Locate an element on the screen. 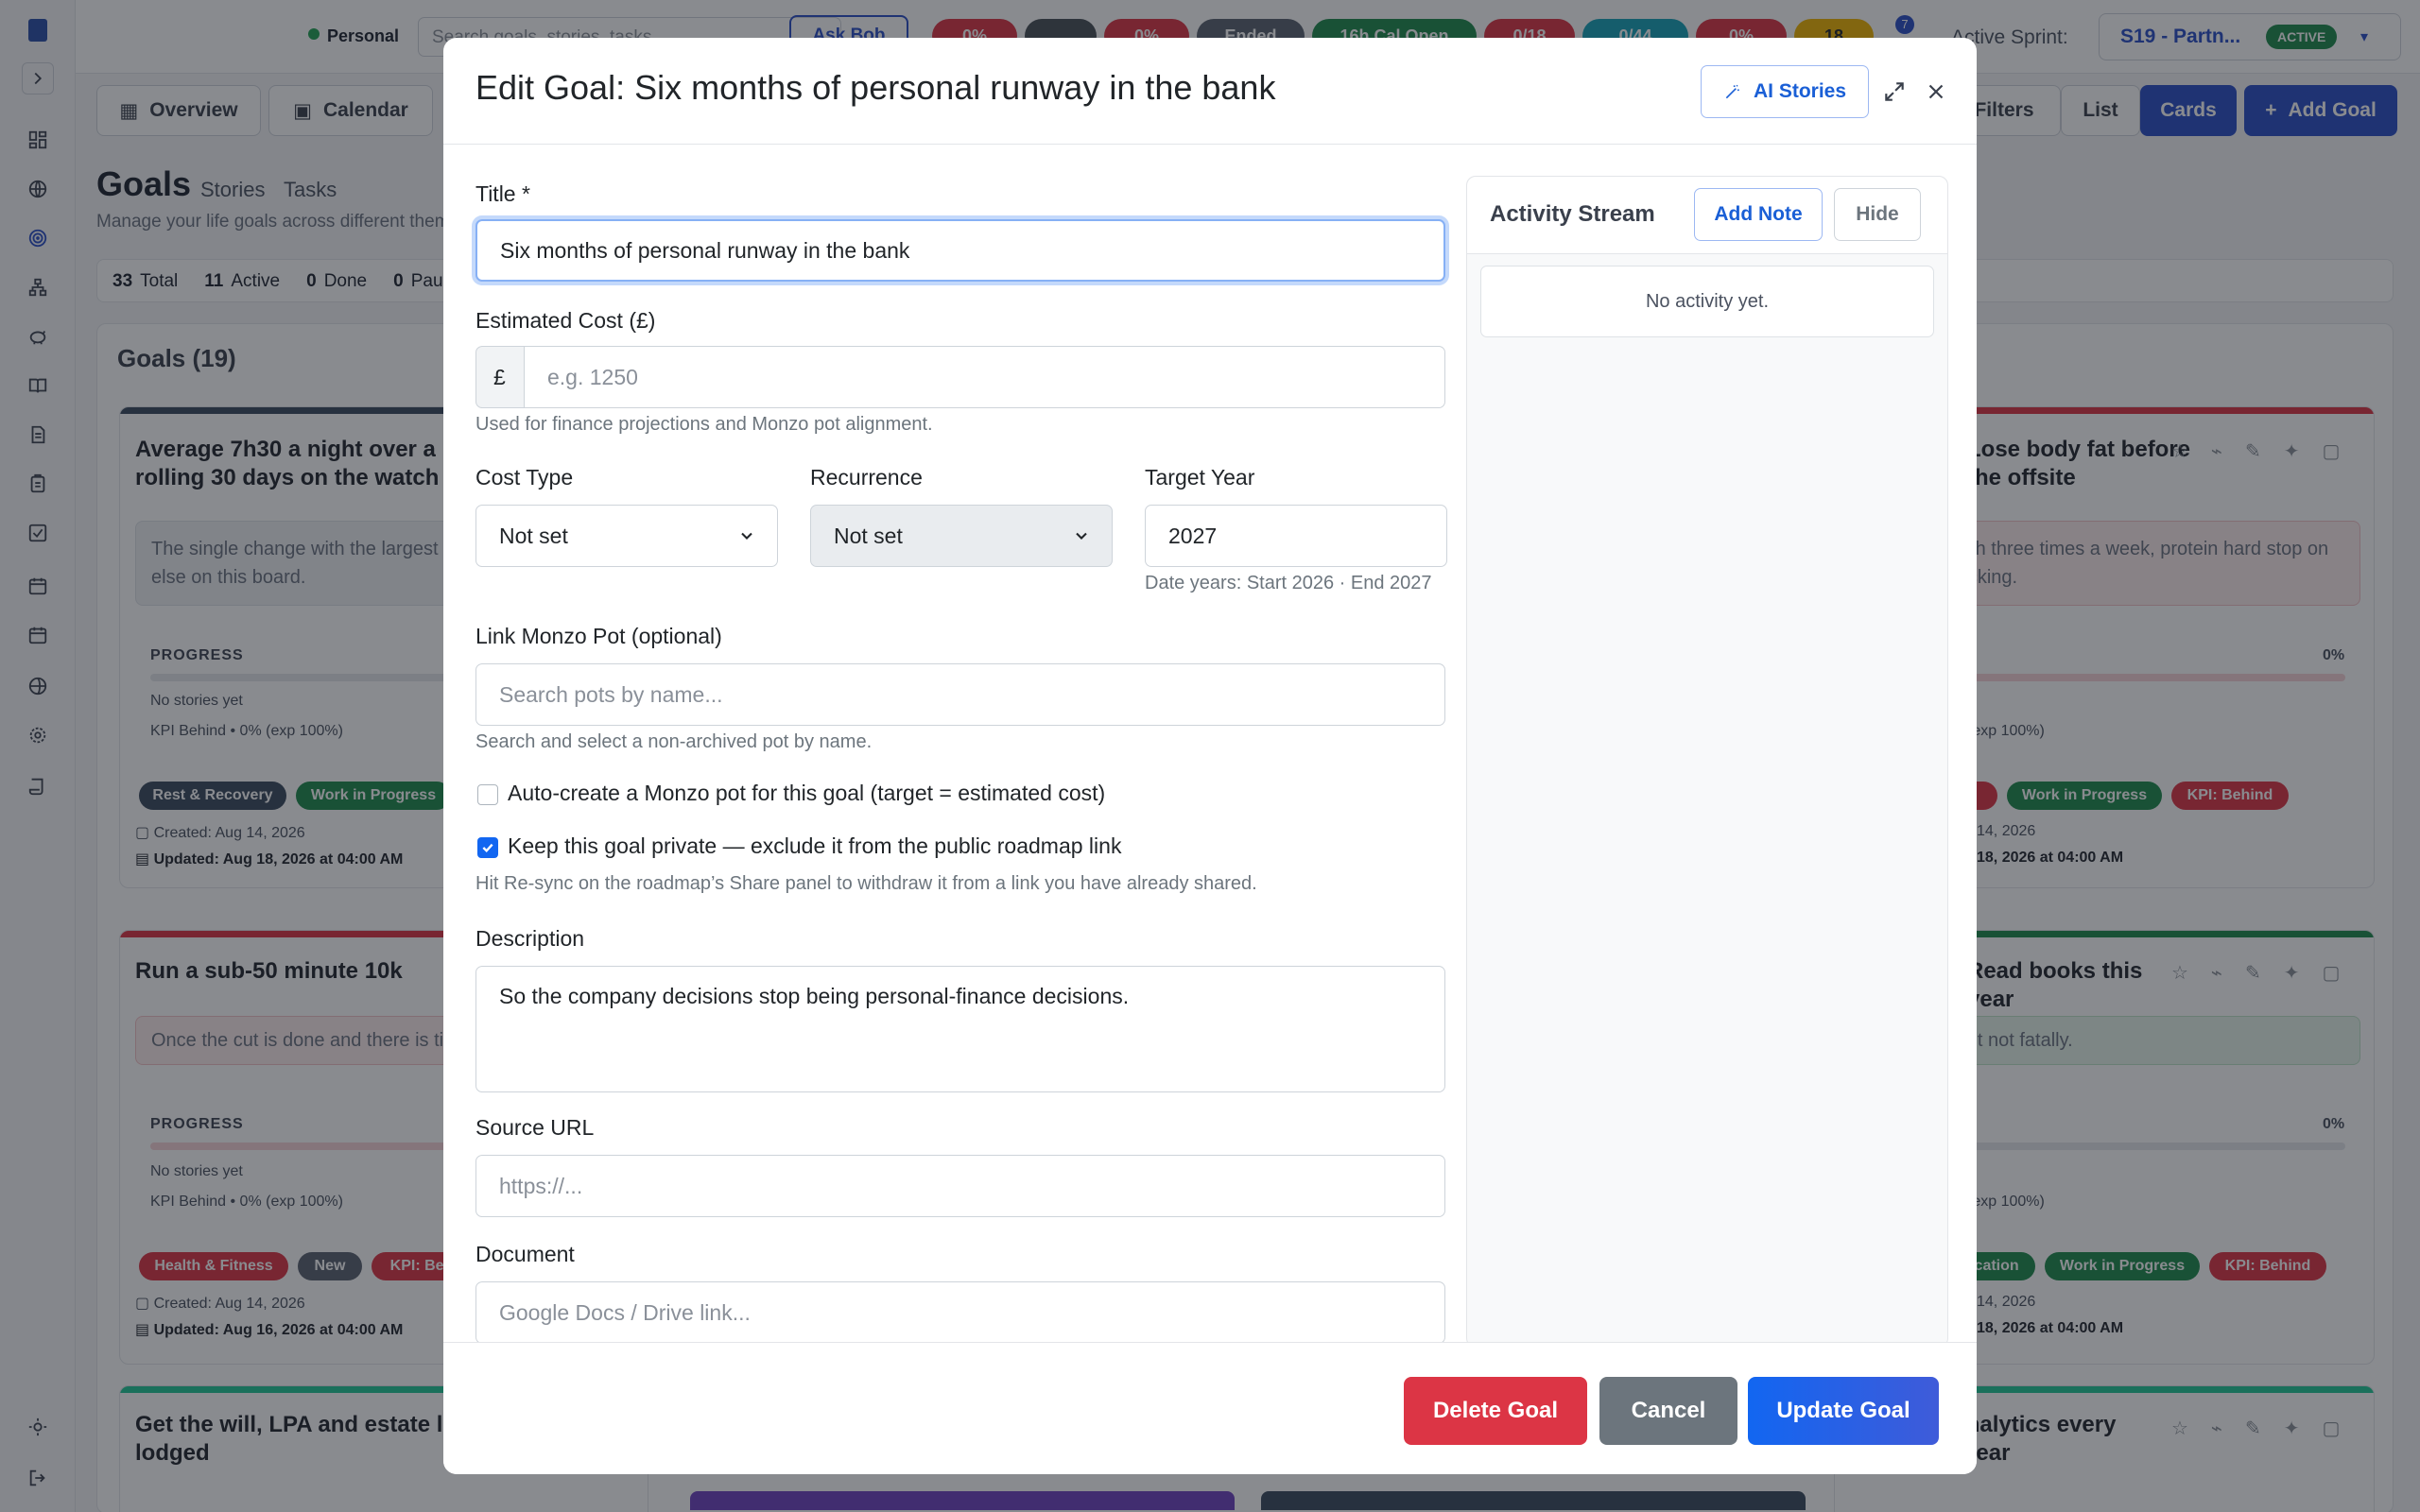  target-year-label: Target Year is located at coordinates (1200, 477).